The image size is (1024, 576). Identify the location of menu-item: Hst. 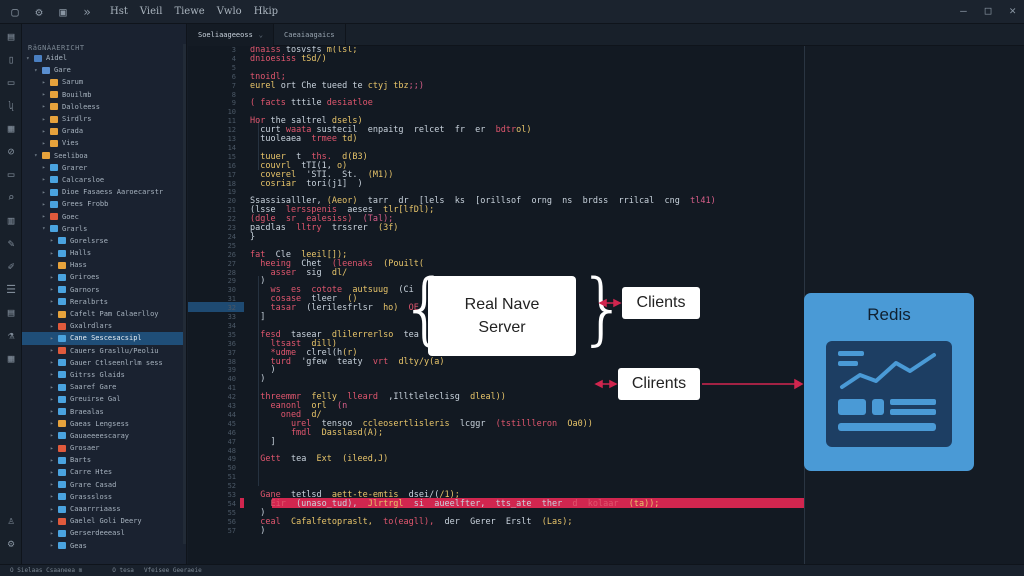
(119, 11).